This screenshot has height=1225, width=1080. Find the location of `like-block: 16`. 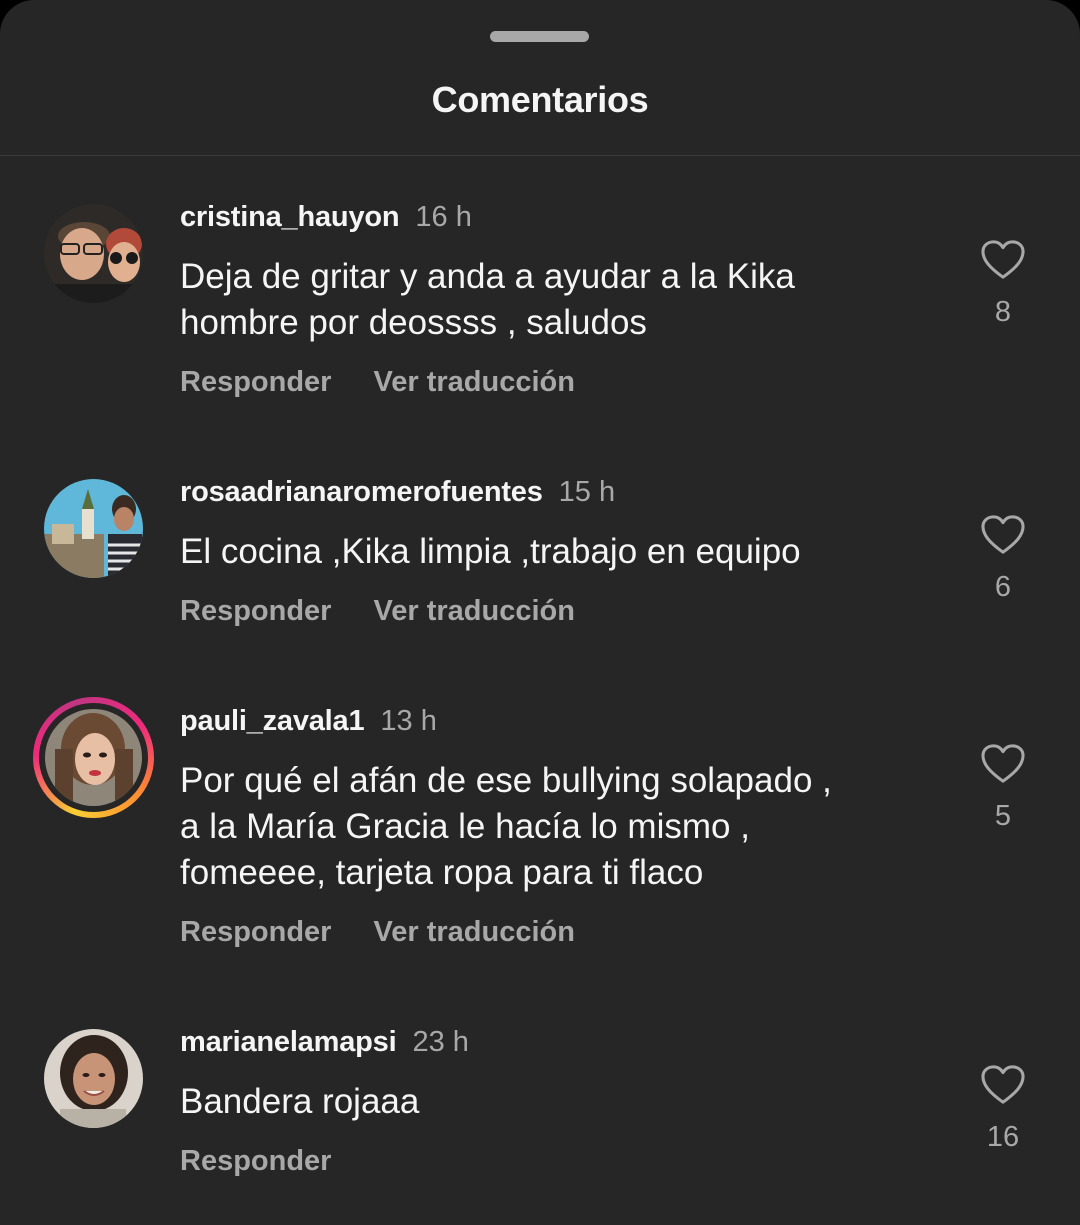

like-block: 16 is located at coordinates (1003, 1109).